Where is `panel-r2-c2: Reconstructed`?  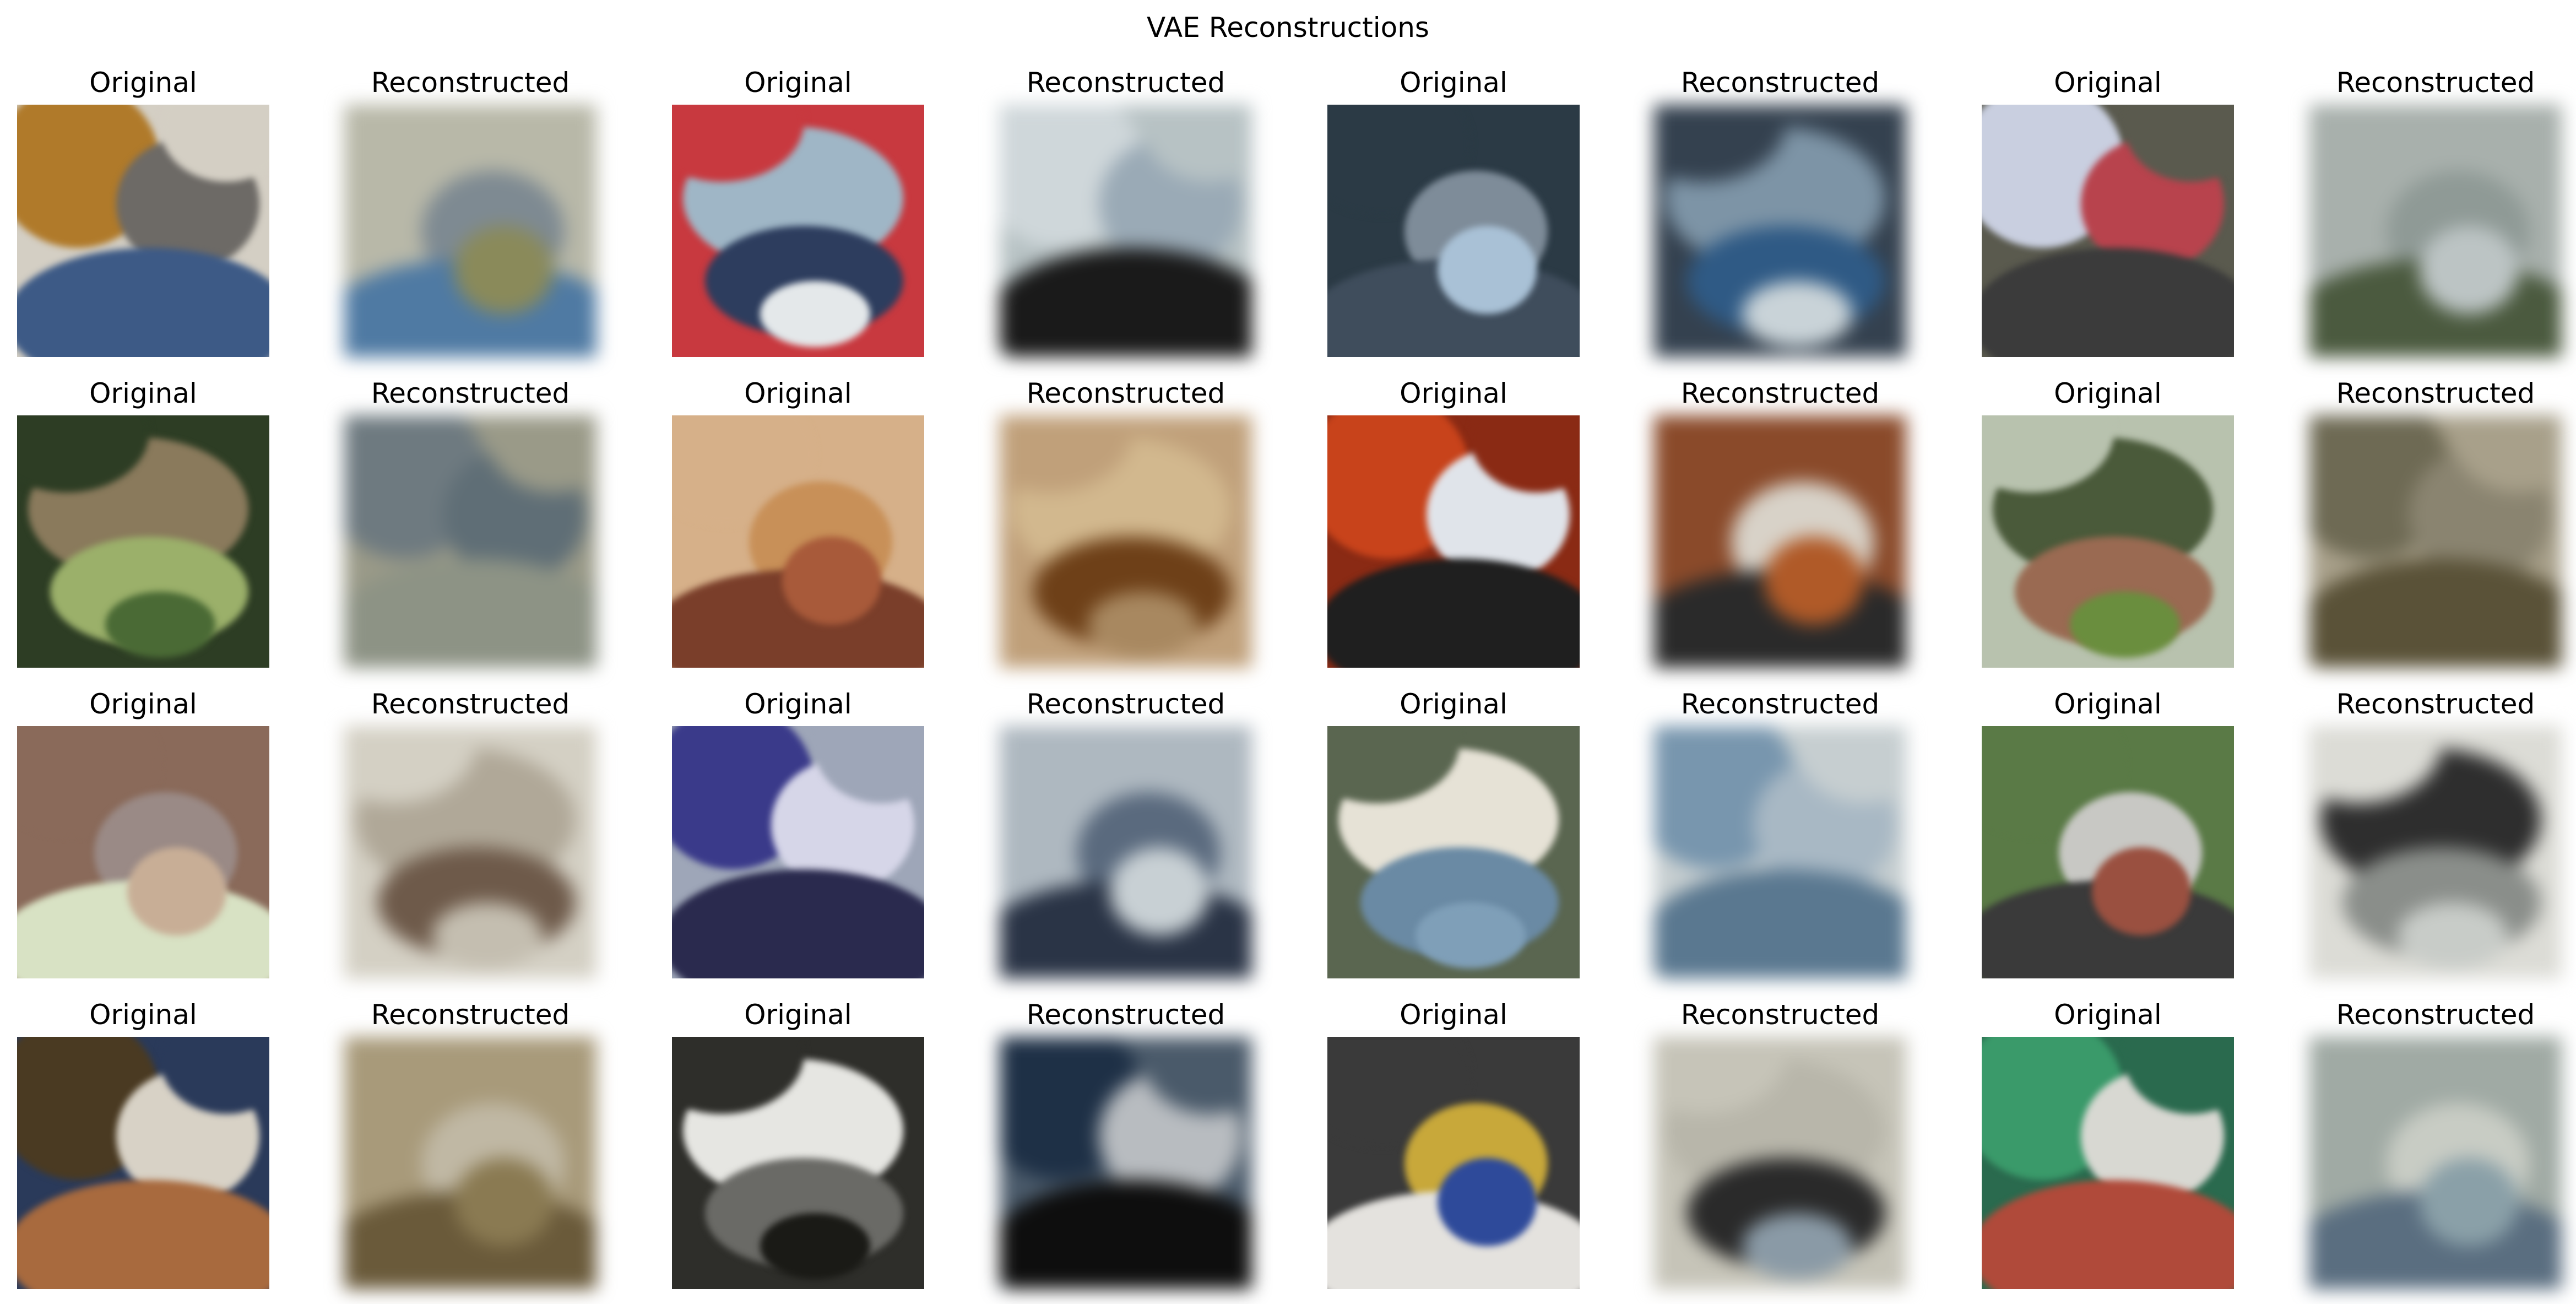
panel-r2-c2: Reconstructed is located at coordinates (470, 522).